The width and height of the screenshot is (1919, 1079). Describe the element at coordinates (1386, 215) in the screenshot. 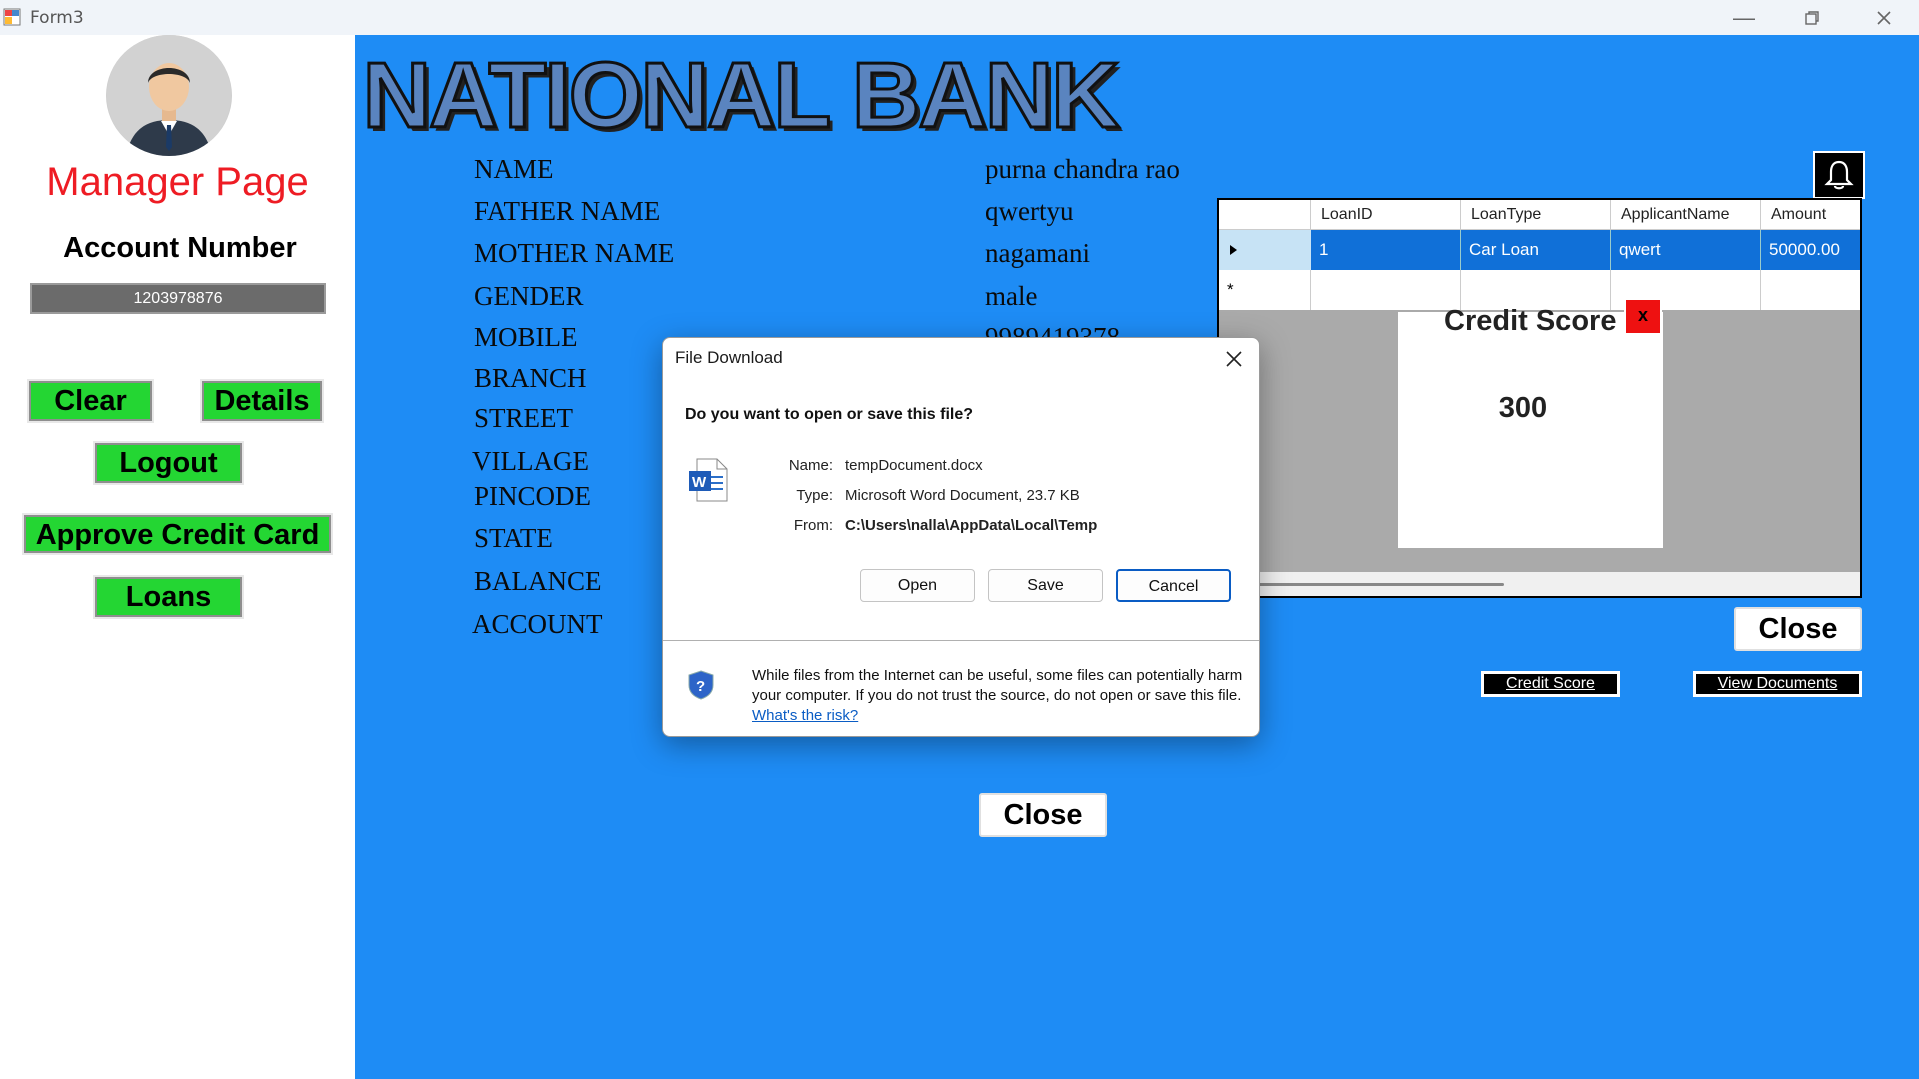

I see `column-header-loanid: LoanID` at that location.